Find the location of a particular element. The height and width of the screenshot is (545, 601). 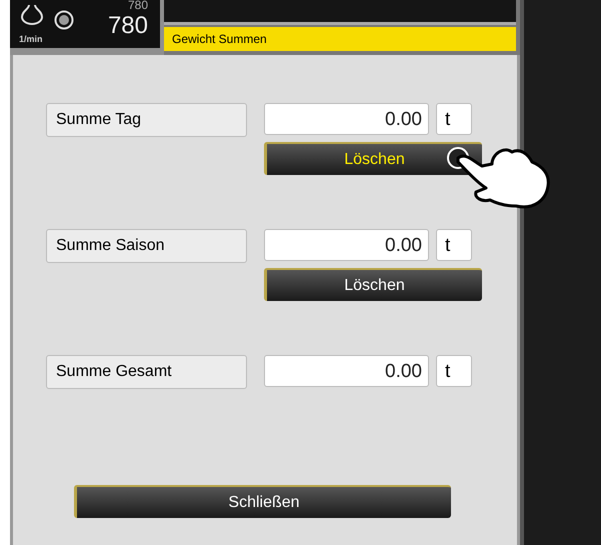

total-label: Summe Tag is located at coordinates (146, 120).